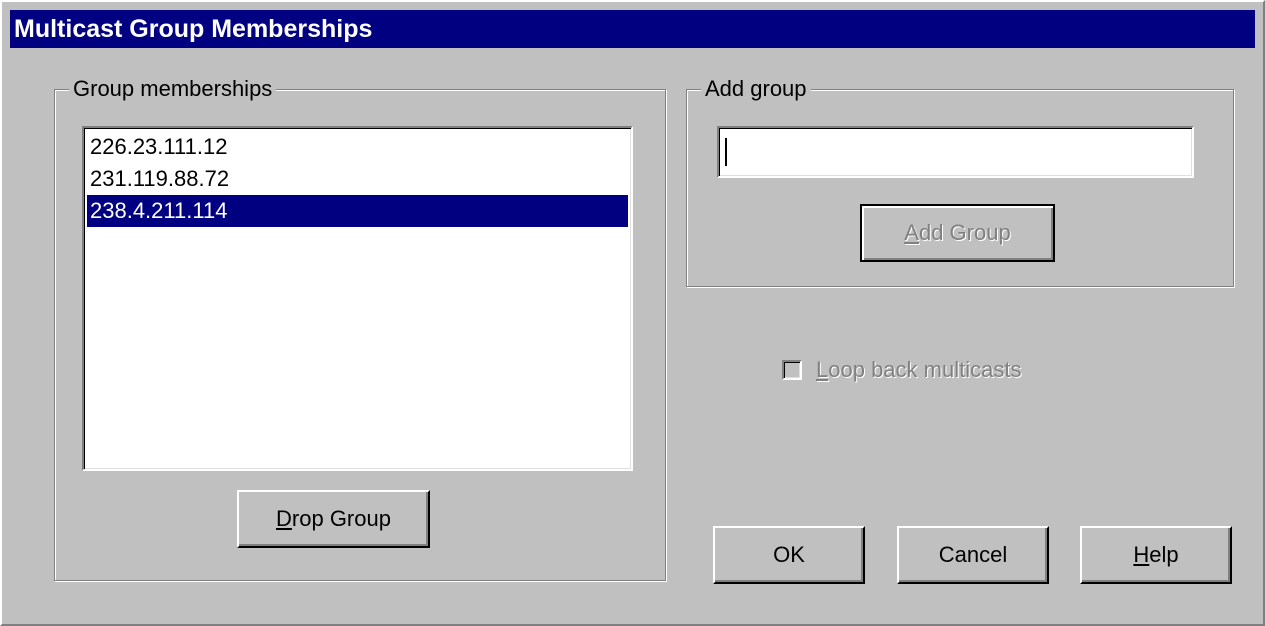 The width and height of the screenshot is (1265, 626). What do you see at coordinates (357, 179) in the screenshot?
I see `list-item: 231.119.88.72` at bounding box center [357, 179].